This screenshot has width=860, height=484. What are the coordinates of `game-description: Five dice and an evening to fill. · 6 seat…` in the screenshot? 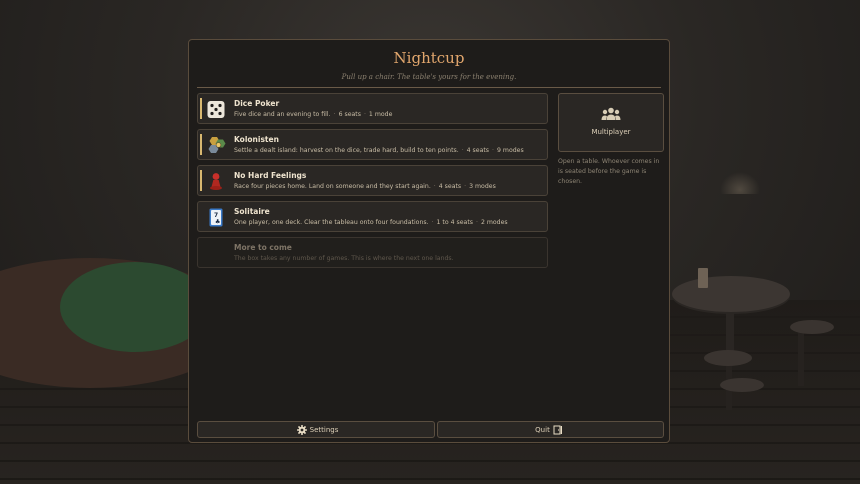 It's located at (313, 114).